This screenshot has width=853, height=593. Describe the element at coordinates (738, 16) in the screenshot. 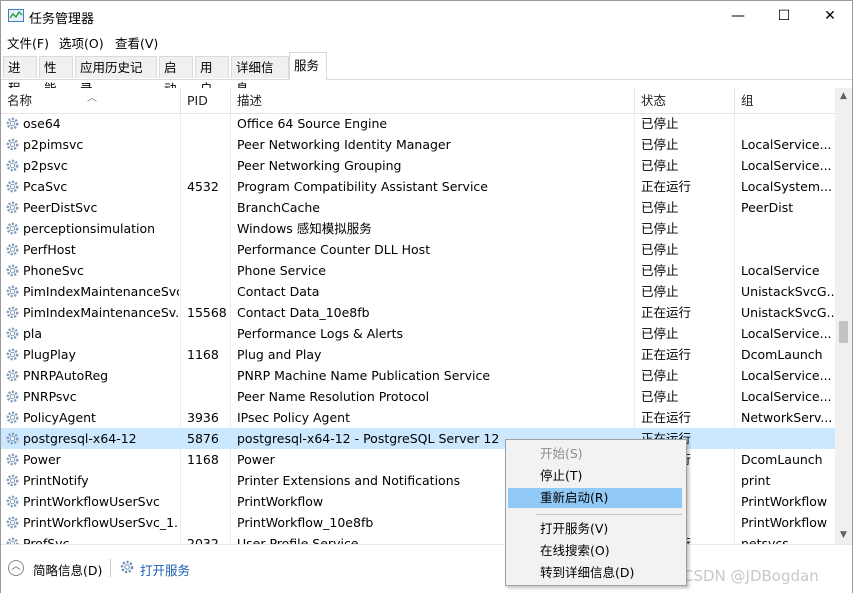

I see `minimize-button: —` at that location.